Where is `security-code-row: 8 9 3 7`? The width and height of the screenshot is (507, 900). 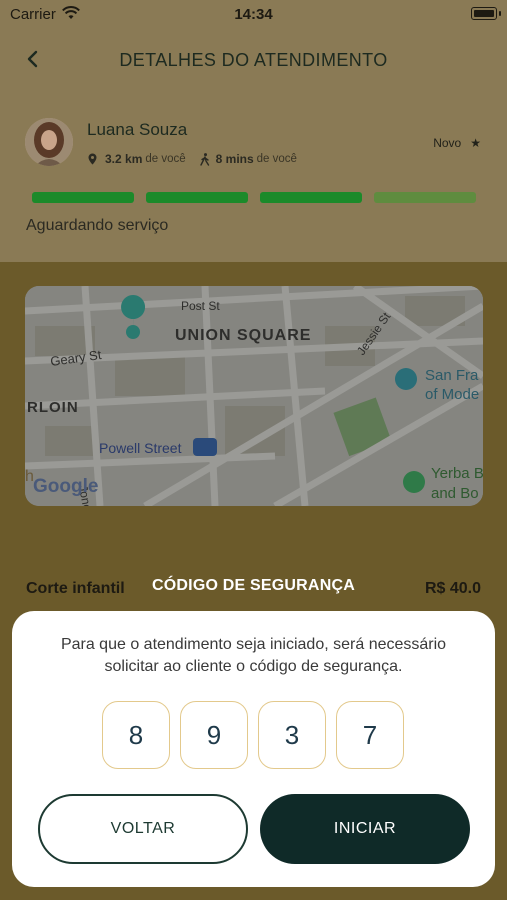
security-code-row: 8 9 3 7 is located at coordinates (253, 735).